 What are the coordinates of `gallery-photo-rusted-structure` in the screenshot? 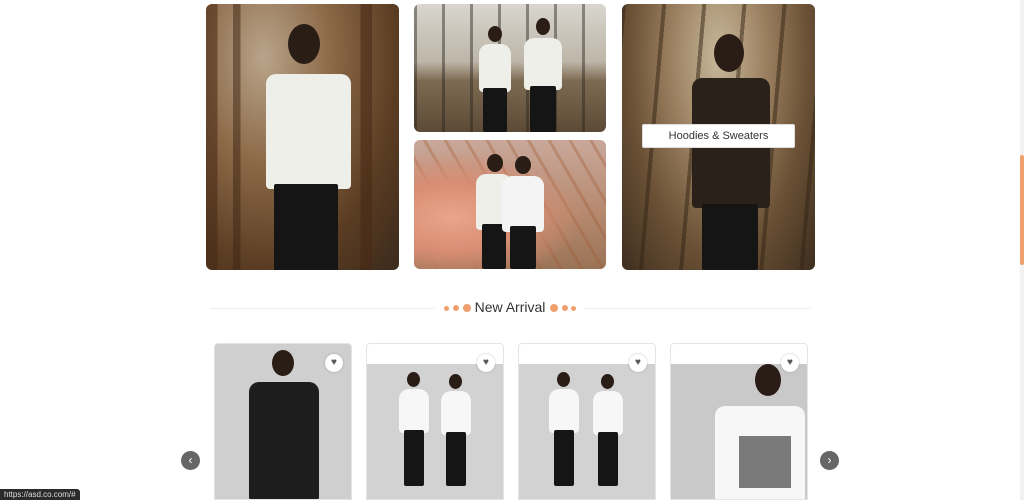 It's located at (302, 137).